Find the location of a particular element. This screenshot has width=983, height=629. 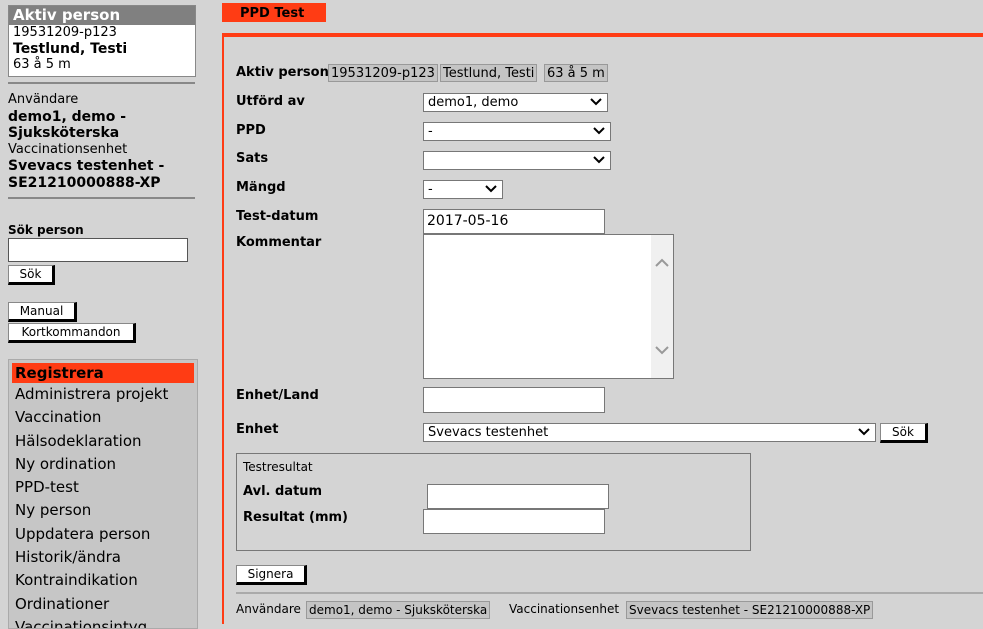

amount-value: - is located at coordinates (430, 189).